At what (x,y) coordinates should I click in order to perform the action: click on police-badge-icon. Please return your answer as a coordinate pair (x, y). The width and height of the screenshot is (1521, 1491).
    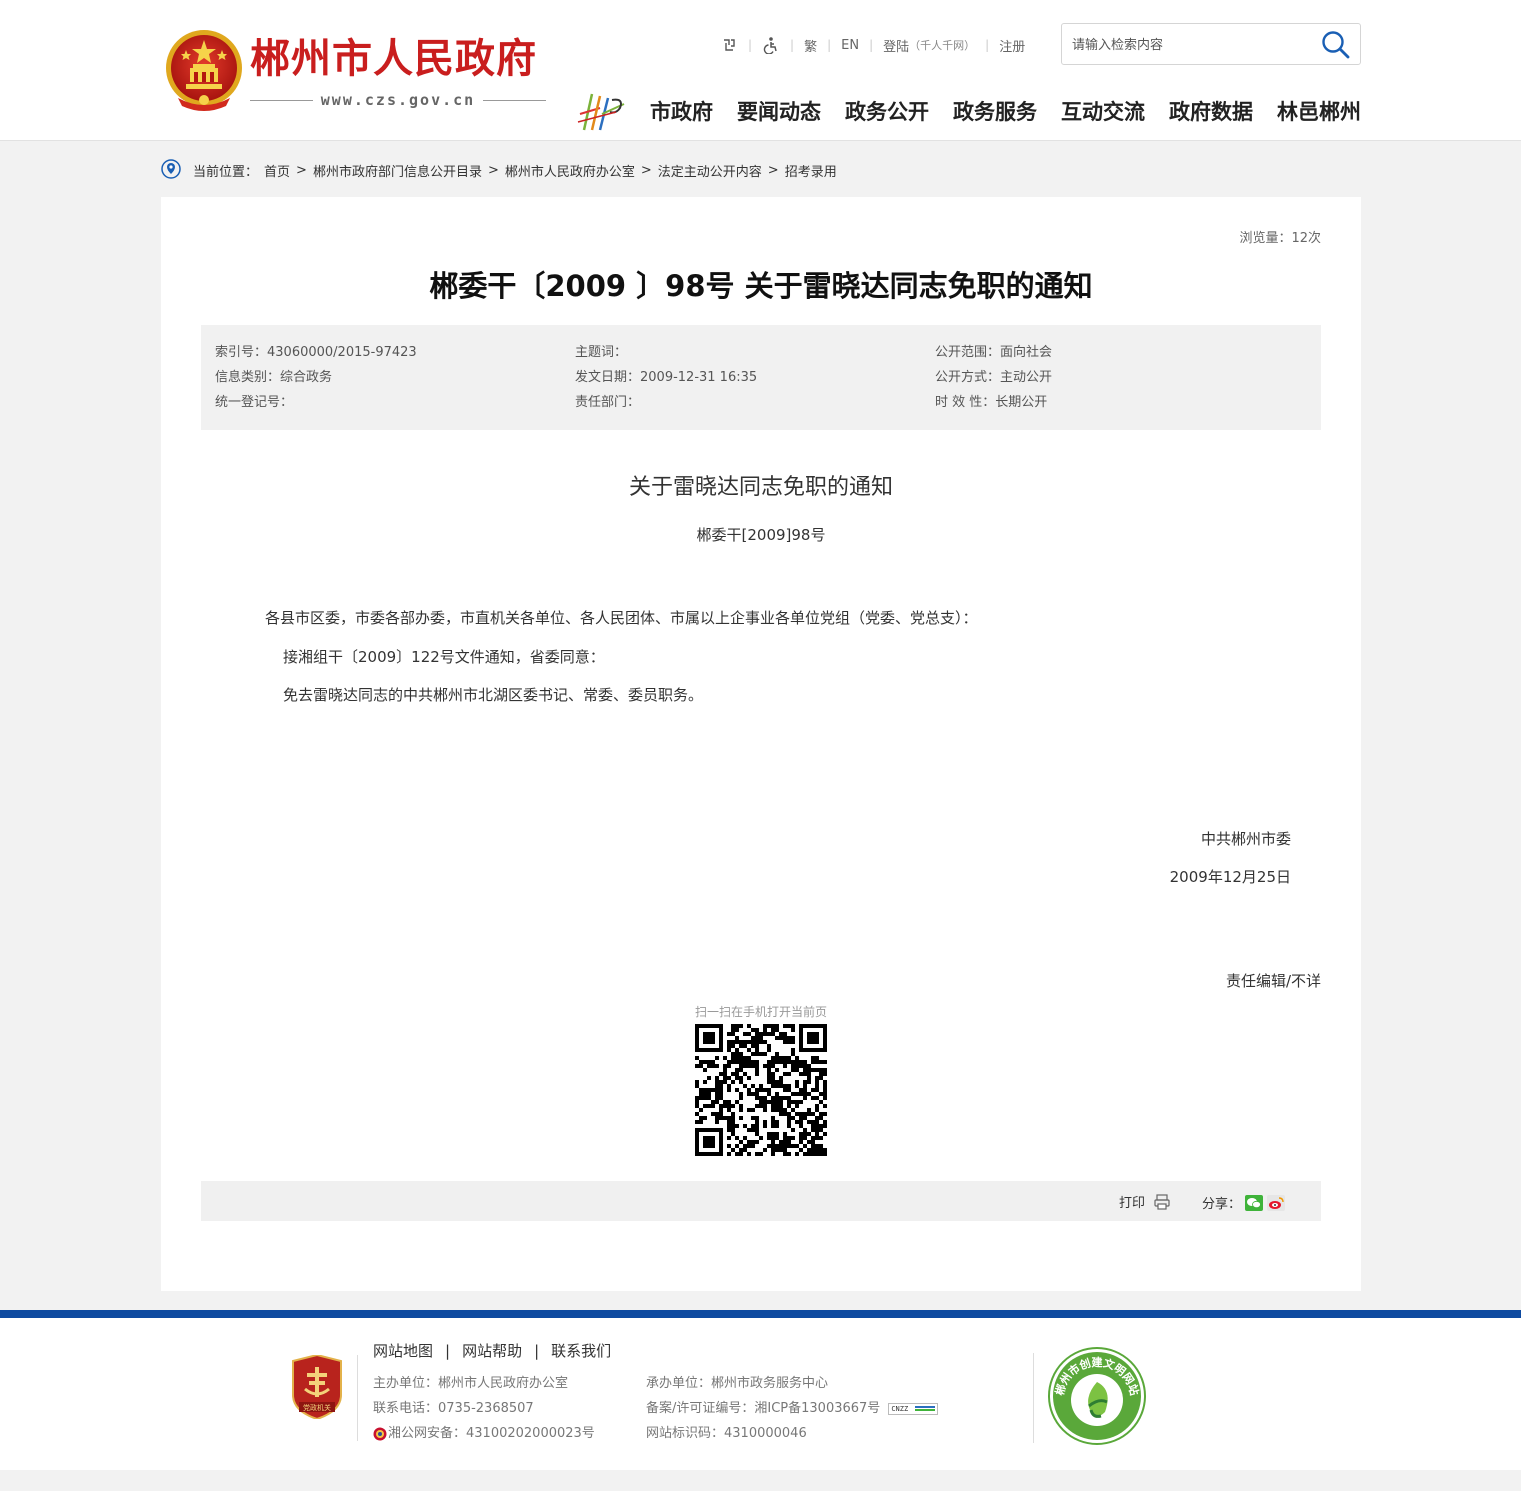
    Looking at the image, I should click on (380, 1433).